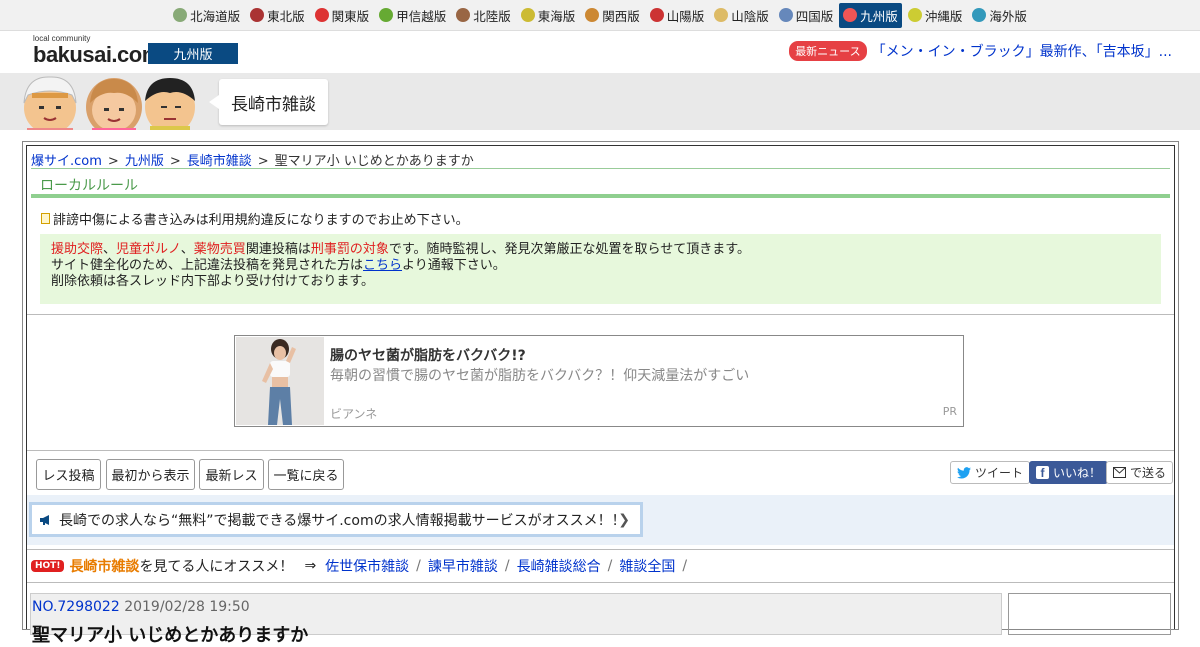 This screenshot has width=1200, height=647. What do you see at coordinates (647, 566) in the screenshot?
I see `recommend-link-national: 雑談全国` at bounding box center [647, 566].